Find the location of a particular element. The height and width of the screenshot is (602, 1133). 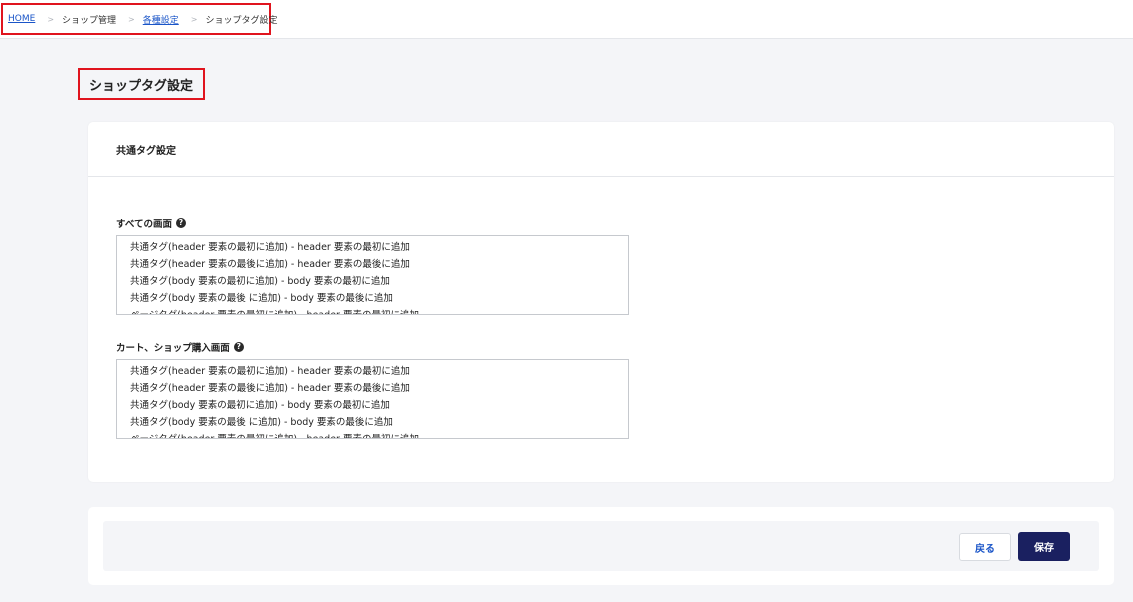

card-header: 共通タグ設定 is located at coordinates (601, 149).